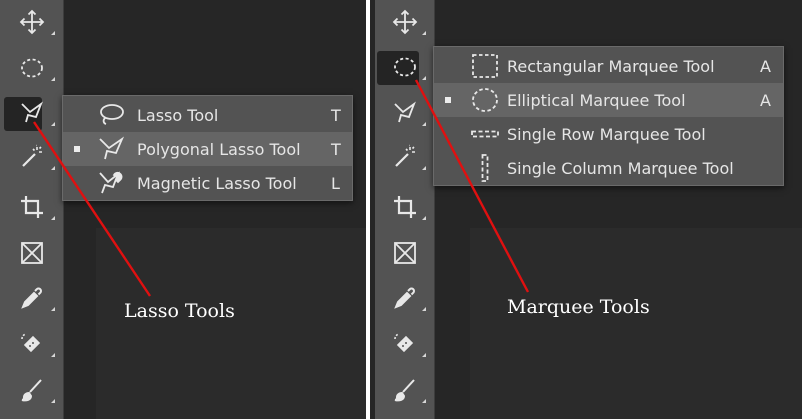 The image size is (802, 419). Describe the element at coordinates (485, 66) in the screenshot. I see `rectangular-marquee-icon` at that location.